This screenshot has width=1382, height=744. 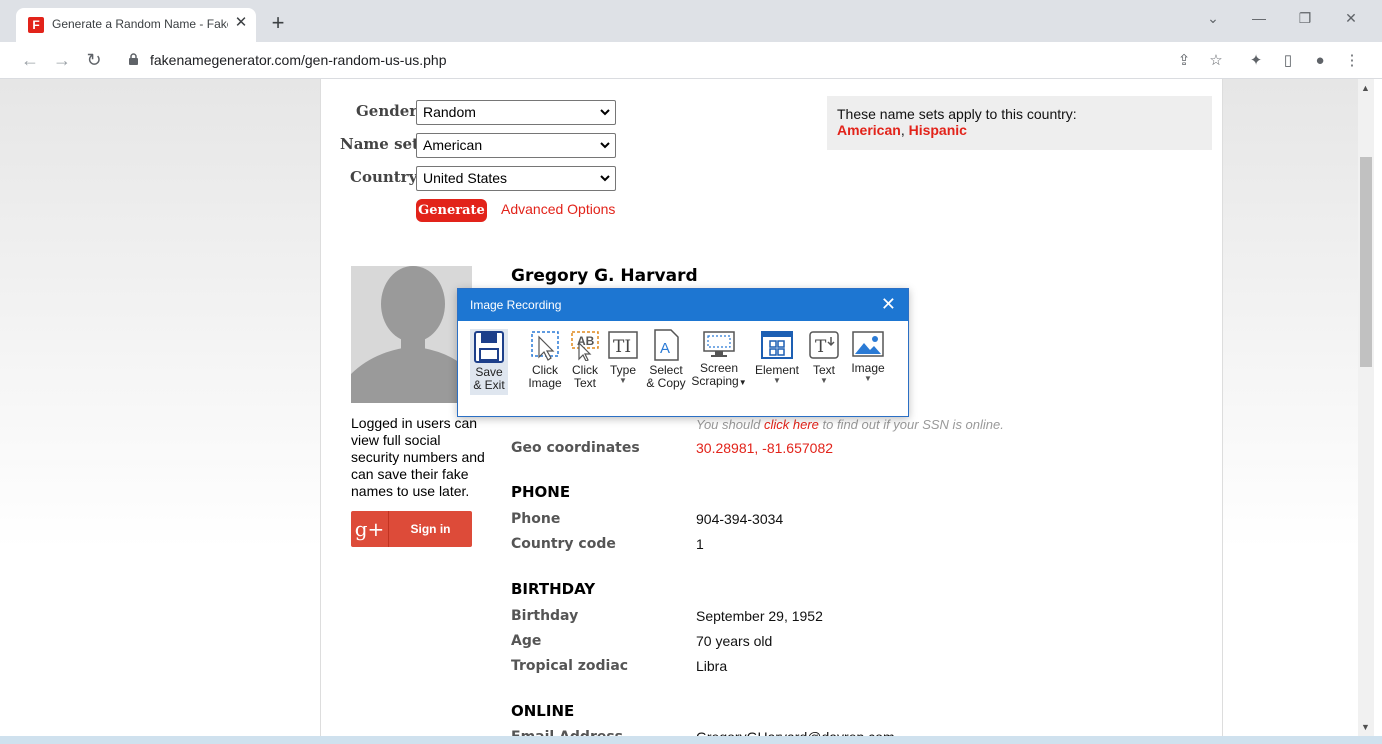 What do you see at coordinates (665, 348) in the screenshot?
I see `svg-text: A` at bounding box center [665, 348].